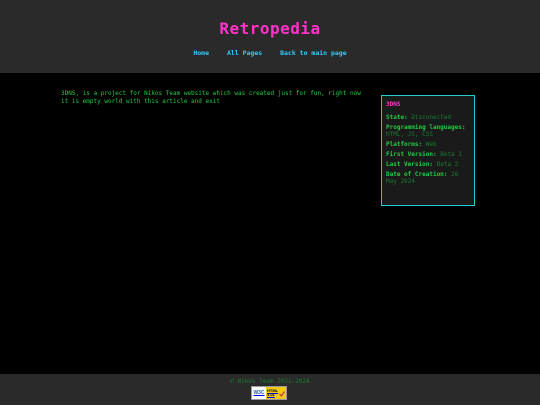 The height and width of the screenshot is (405, 540). I want to click on info-label: Programming languages, so click(424, 127).